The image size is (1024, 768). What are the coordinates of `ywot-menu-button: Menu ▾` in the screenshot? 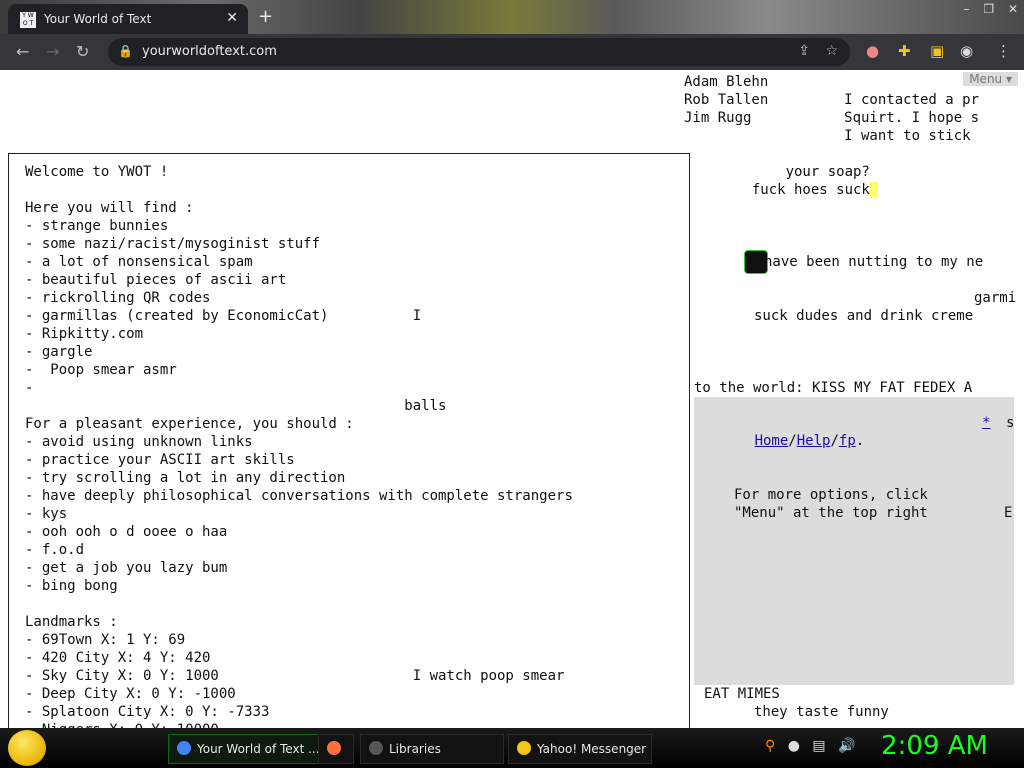 It's located at (990, 79).